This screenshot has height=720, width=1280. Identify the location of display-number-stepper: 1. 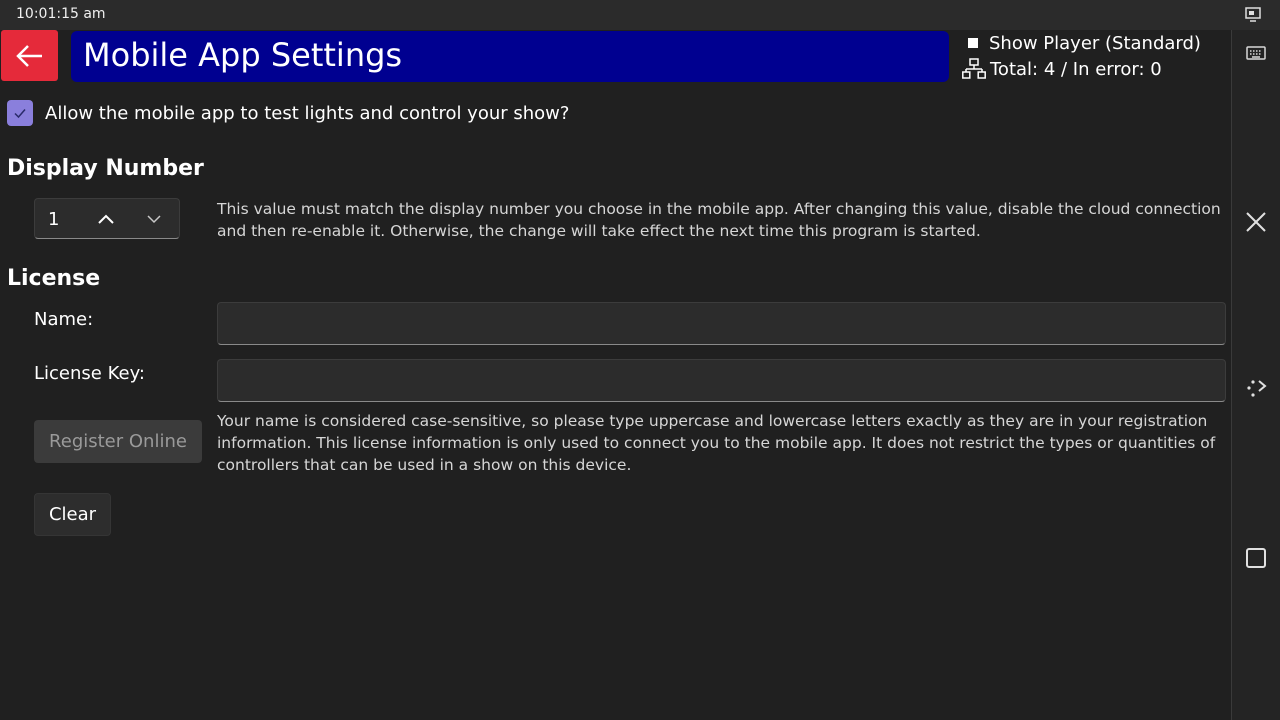
(107, 218).